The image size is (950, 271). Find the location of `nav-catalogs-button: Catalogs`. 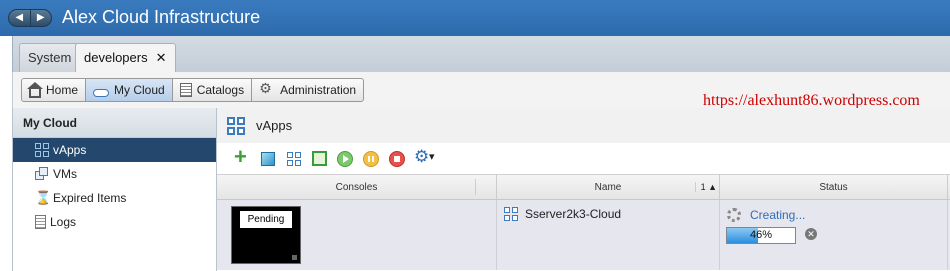

nav-catalogs-button: Catalogs is located at coordinates (213, 90).